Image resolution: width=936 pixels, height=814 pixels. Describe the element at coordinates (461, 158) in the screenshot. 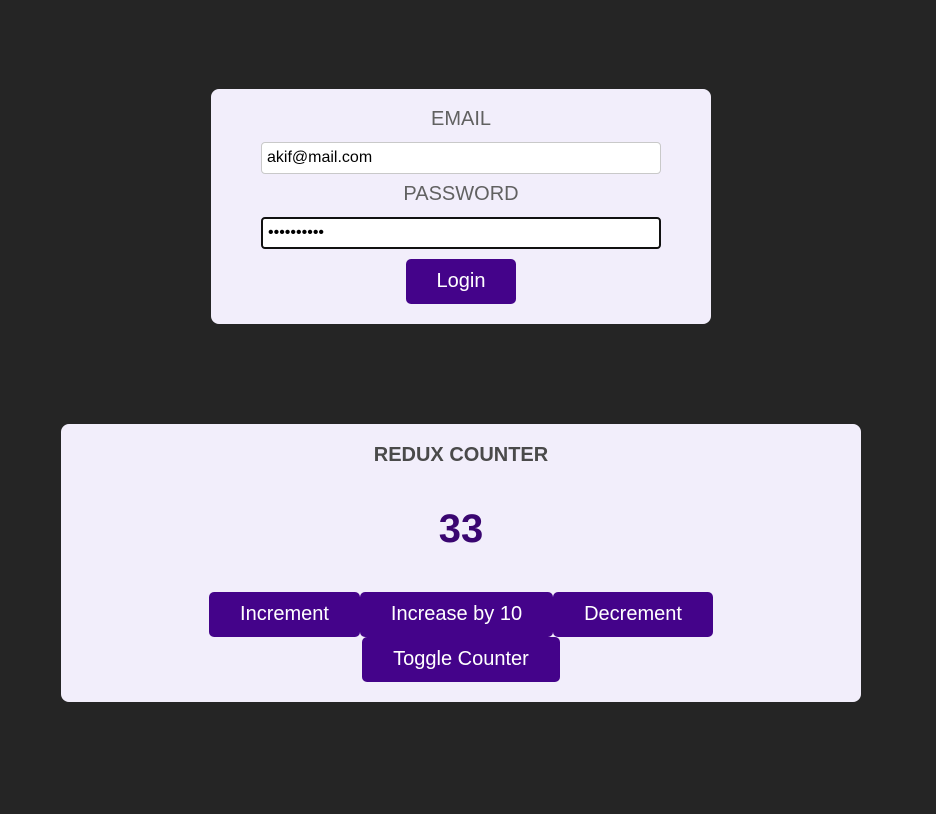

I see `email-input` at that location.